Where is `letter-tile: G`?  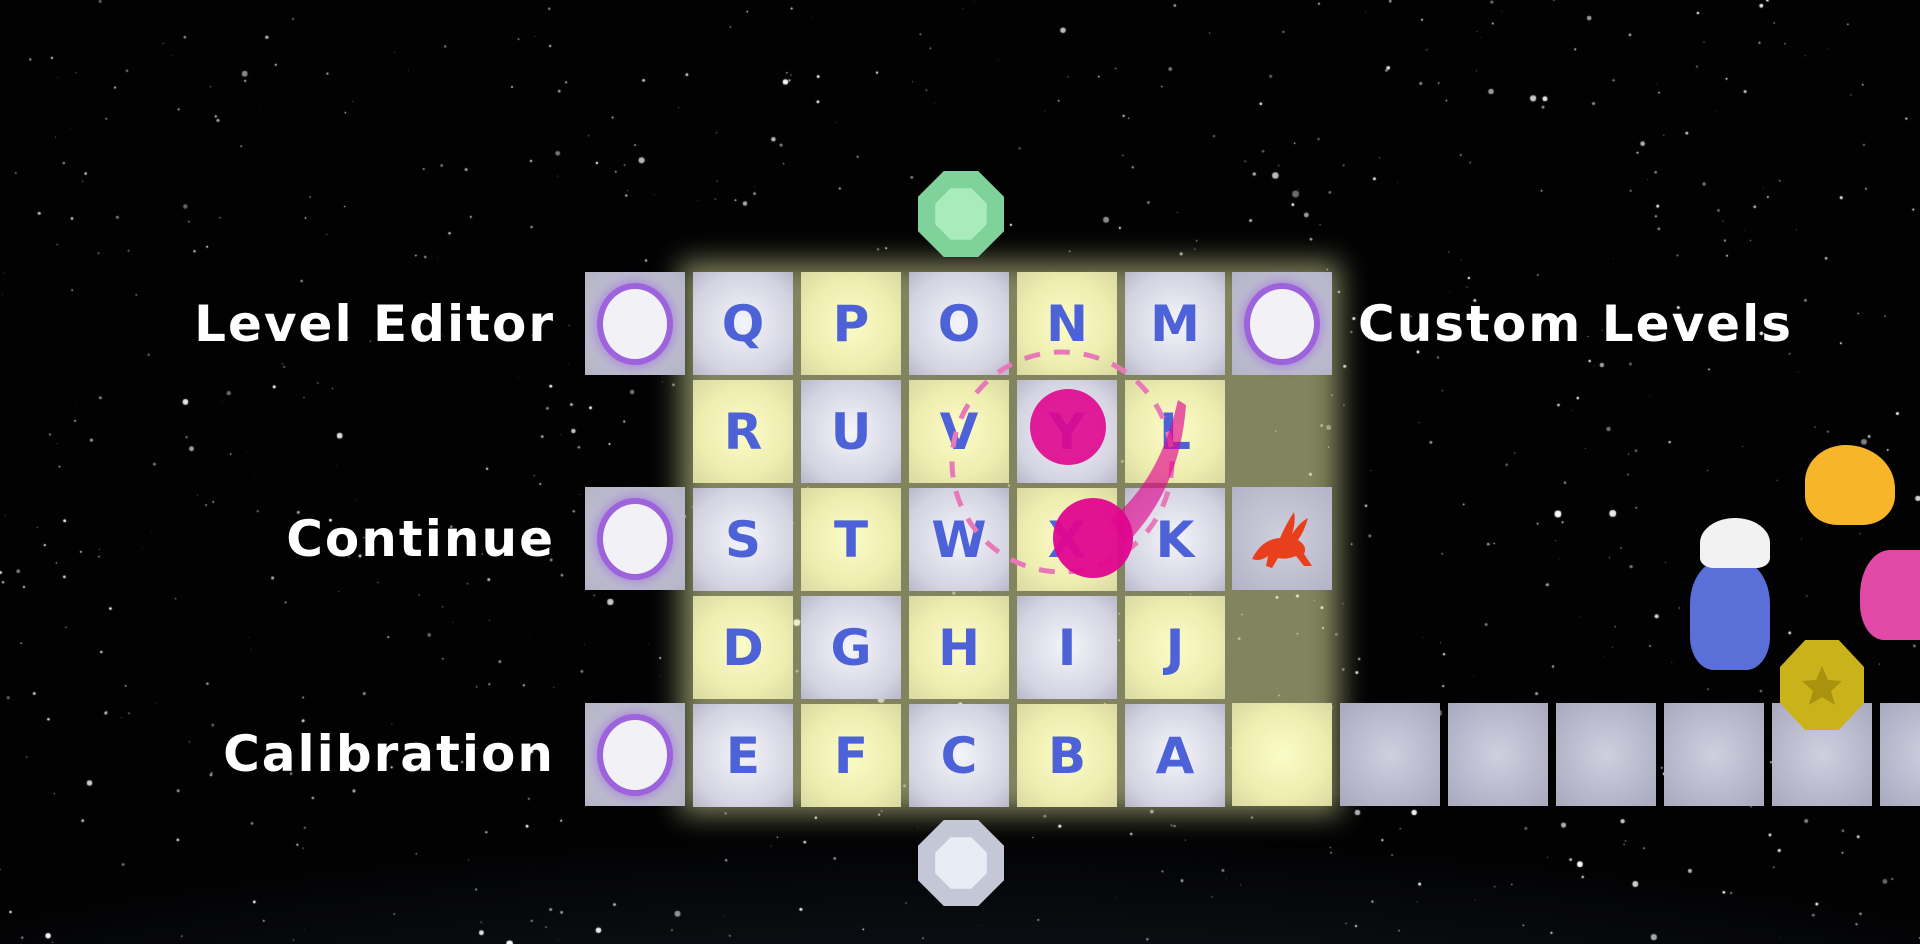 letter-tile: G is located at coordinates (851, 647).